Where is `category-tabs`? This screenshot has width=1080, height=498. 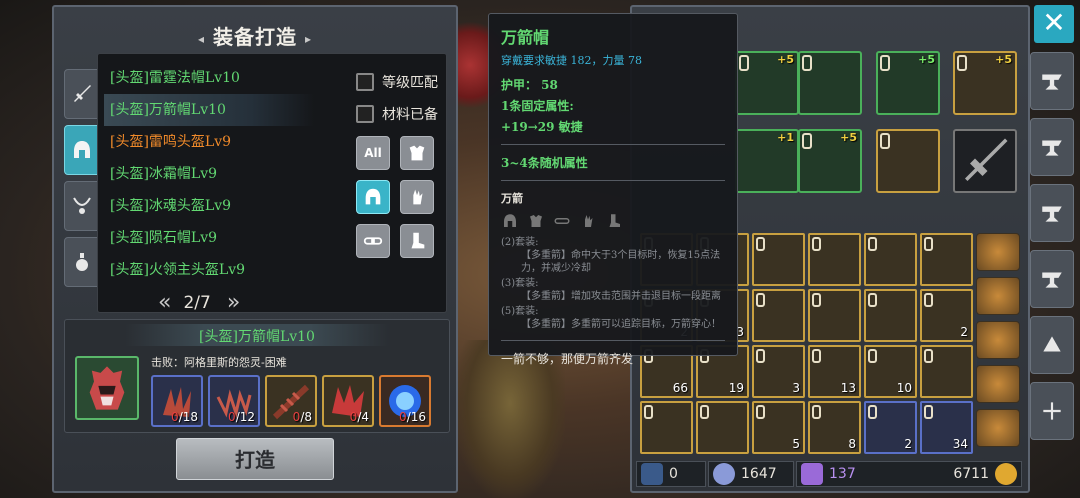
category-tabs is located at coordinates (82, 181).